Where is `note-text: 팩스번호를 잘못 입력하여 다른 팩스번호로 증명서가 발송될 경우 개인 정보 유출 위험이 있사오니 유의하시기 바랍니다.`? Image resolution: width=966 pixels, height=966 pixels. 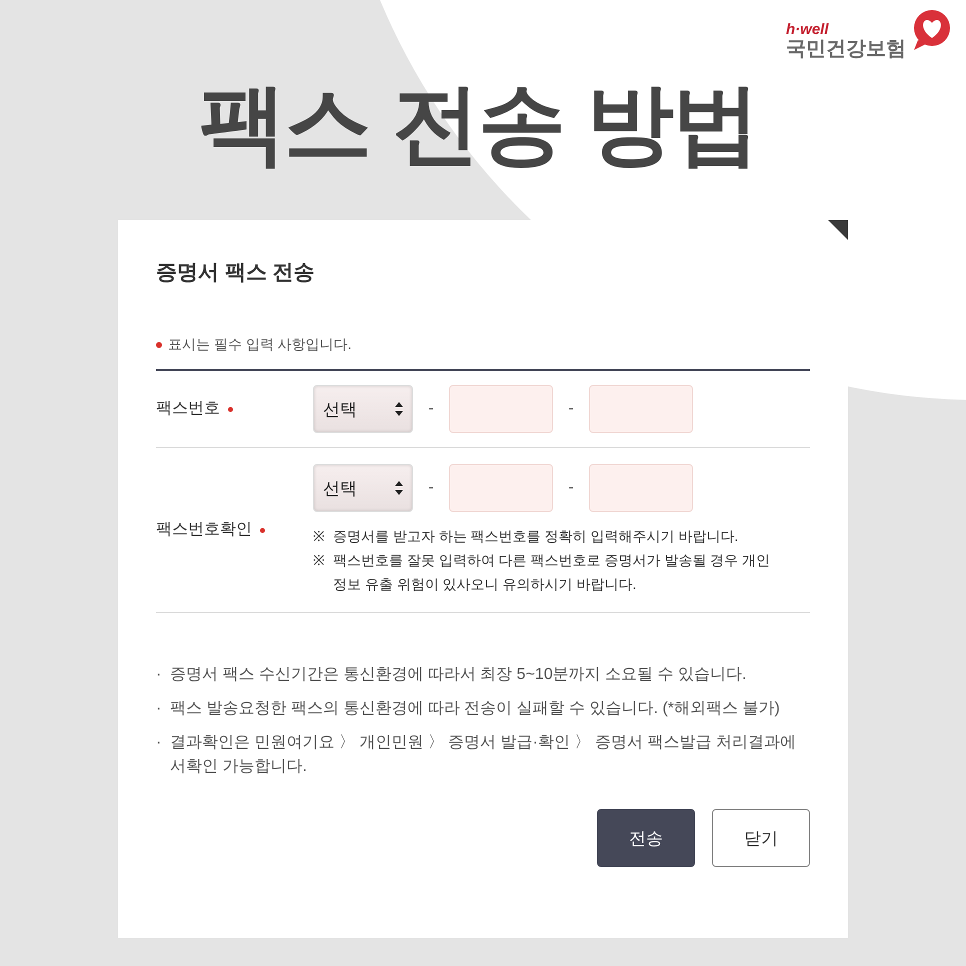 note-text: 팩스번호를 잘못 입력하여 다른 팩스번호로 증명서가 발송될 경우 개인 정보 유출 위험이 있사오니 유의하시기 바랍니다. is located at coordinates (552, 572).